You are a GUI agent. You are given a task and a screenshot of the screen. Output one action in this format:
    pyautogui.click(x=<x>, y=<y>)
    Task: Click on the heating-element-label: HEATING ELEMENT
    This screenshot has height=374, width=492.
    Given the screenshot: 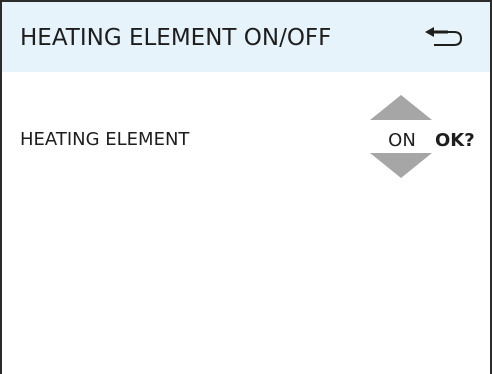 What is the action you would take?
    pyautogui.click(x=105, y=139)
    